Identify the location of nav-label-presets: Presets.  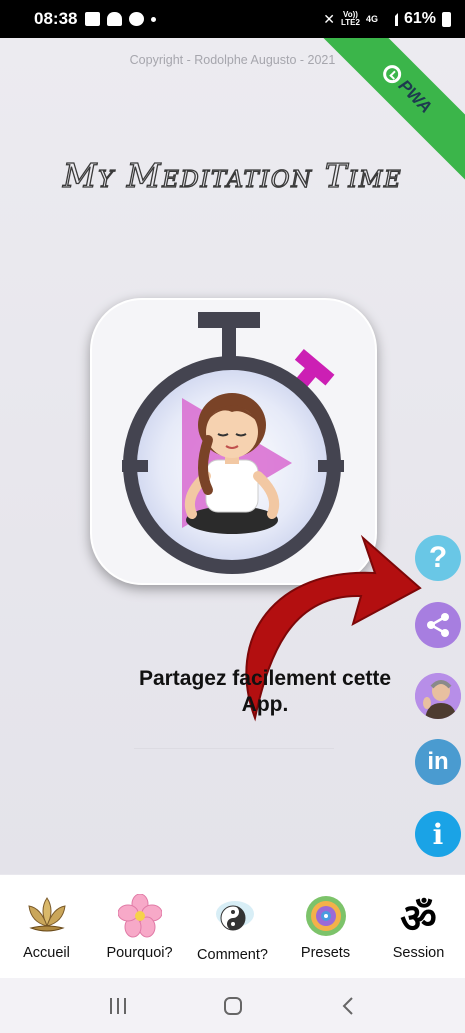
(325, 953).